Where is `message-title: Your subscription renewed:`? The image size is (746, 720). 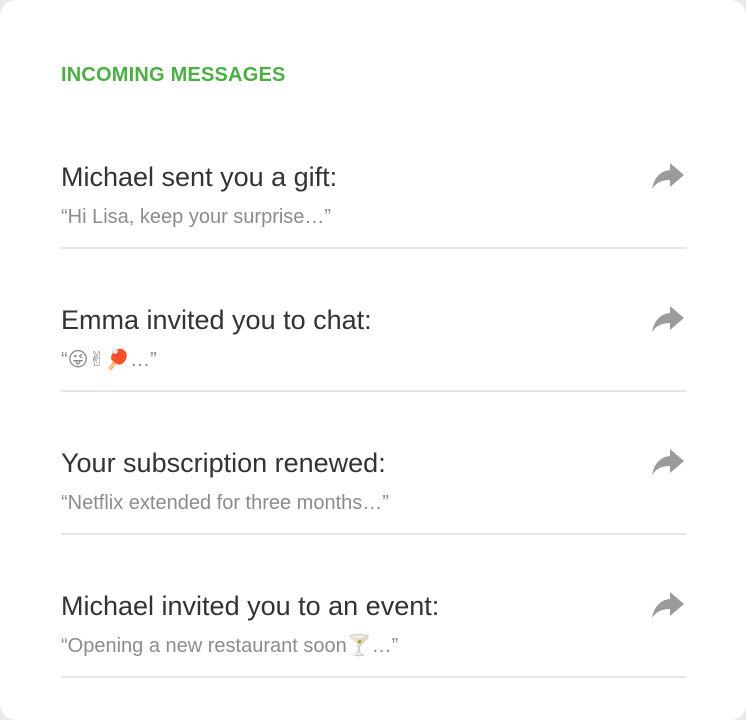 message-title: Your subscription renewed: is located at coordinates (223, 463).